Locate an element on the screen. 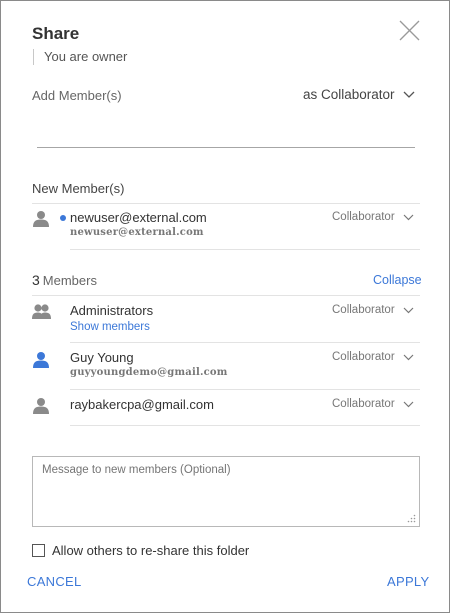 The image size is (450, 613). new-members-label: New Member(s) is located at coordinates (78, 188).